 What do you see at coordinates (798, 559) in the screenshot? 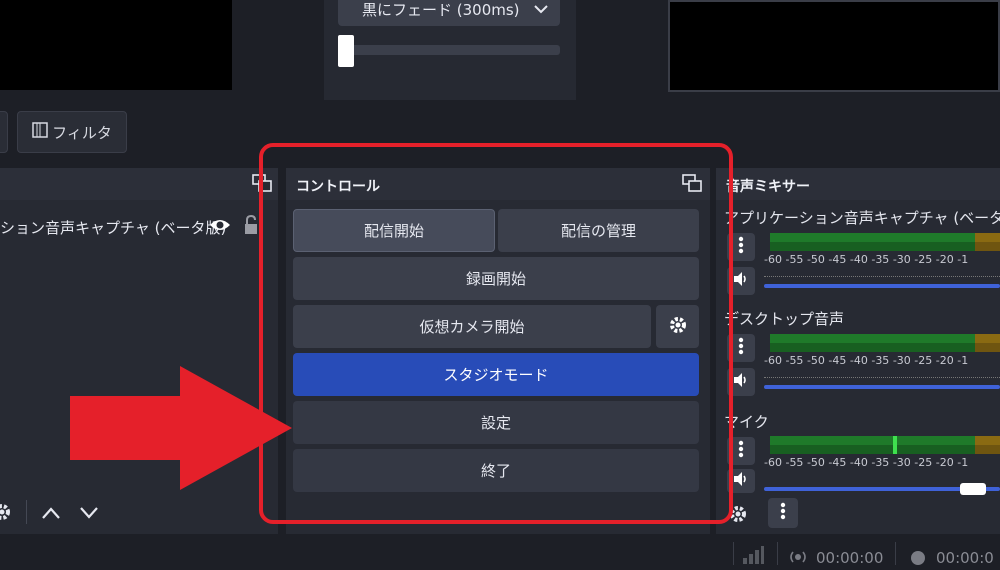
I see `streaming-icon` at bounding box center [798, 559].